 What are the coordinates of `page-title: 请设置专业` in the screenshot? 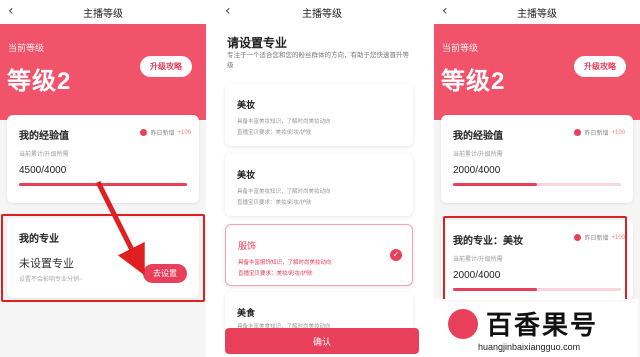 It's located at (257, 43).